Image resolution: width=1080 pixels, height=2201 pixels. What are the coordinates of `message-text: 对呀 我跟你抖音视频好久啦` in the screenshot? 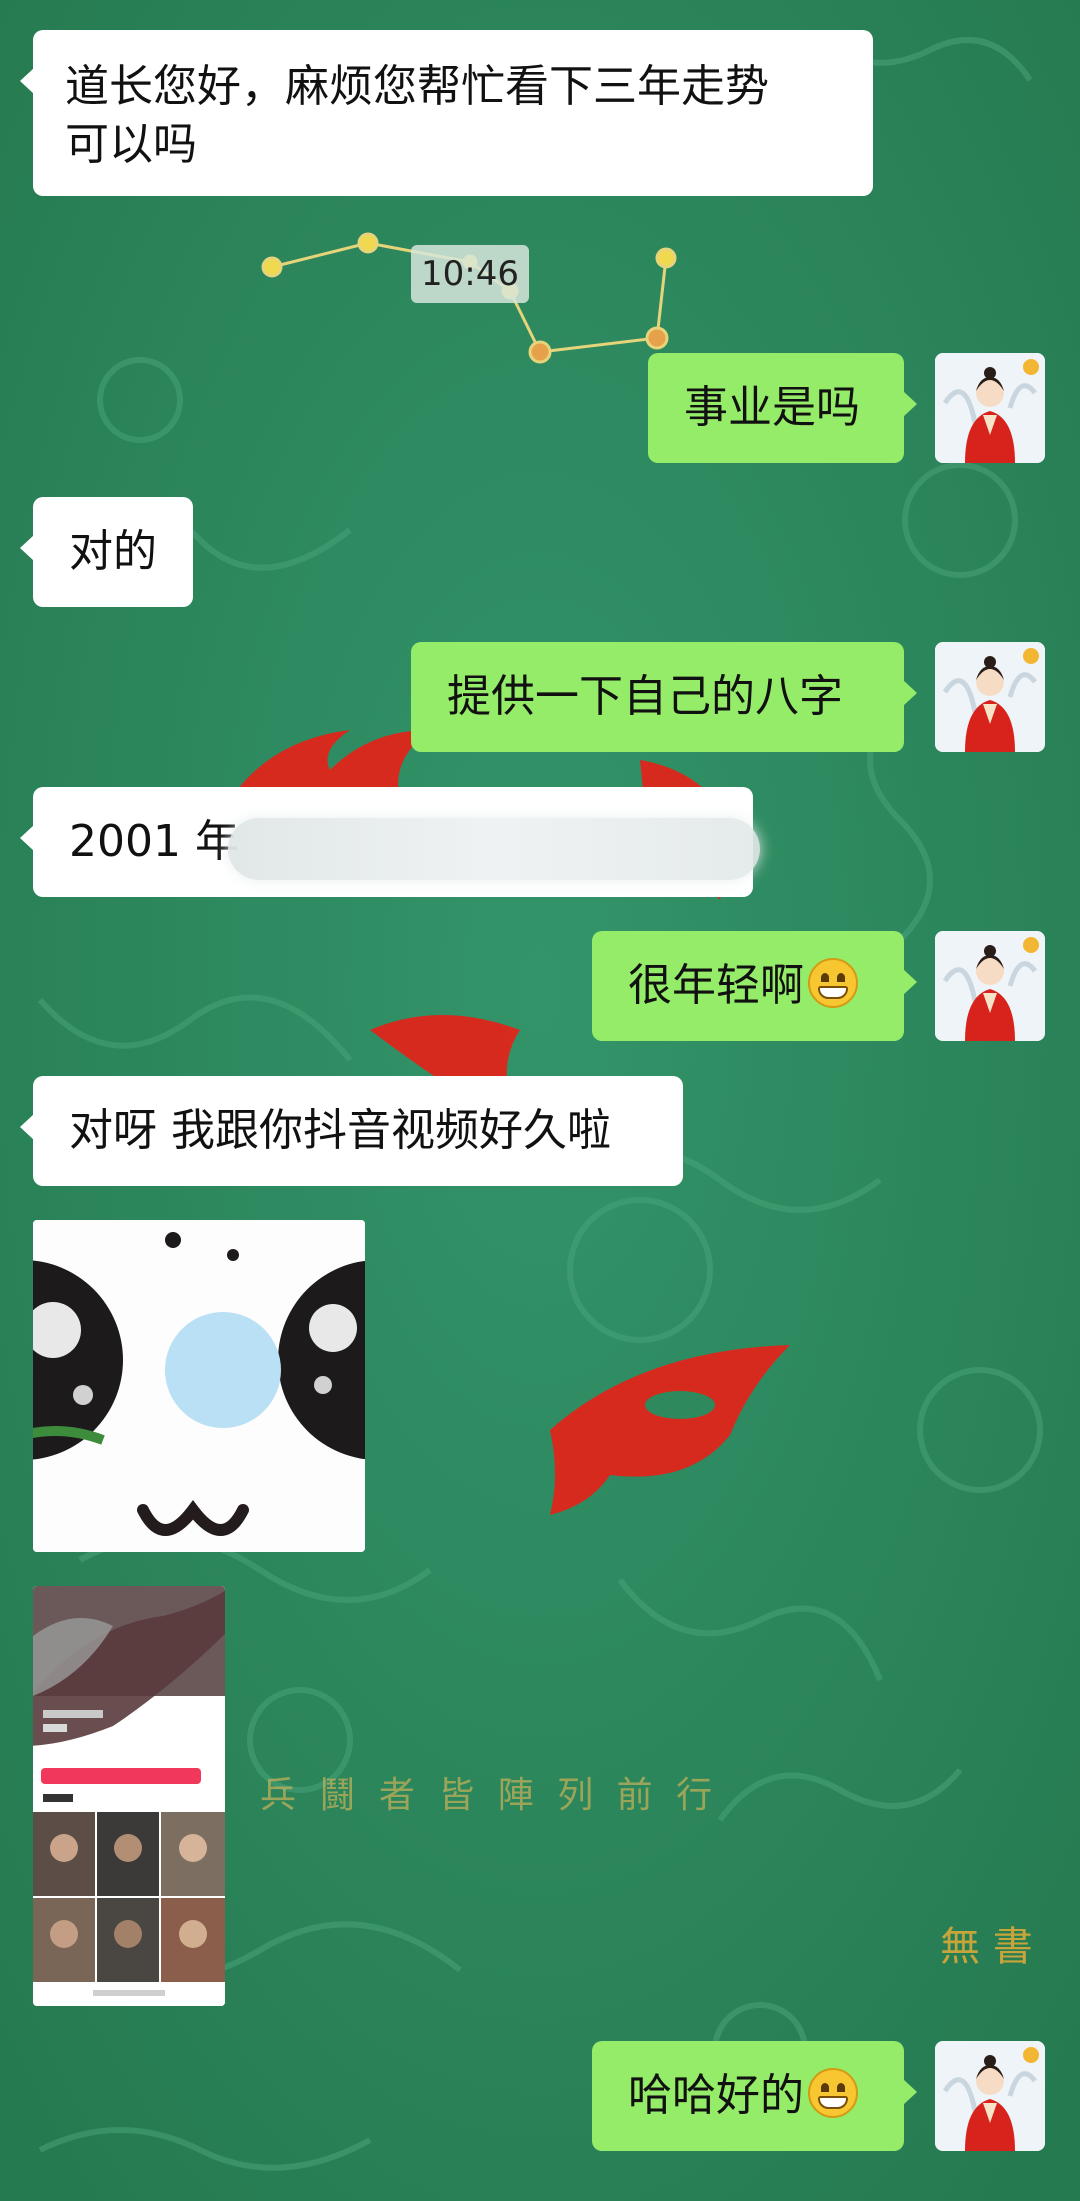 It's located at (340, 1130).